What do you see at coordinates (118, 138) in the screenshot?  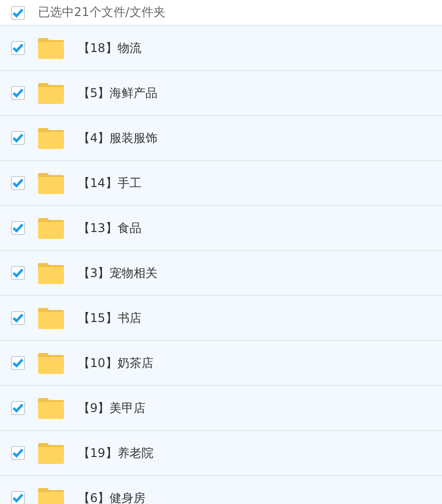 I see `folder-name: 【4】服装服饰` at bounding box center [118, 138].